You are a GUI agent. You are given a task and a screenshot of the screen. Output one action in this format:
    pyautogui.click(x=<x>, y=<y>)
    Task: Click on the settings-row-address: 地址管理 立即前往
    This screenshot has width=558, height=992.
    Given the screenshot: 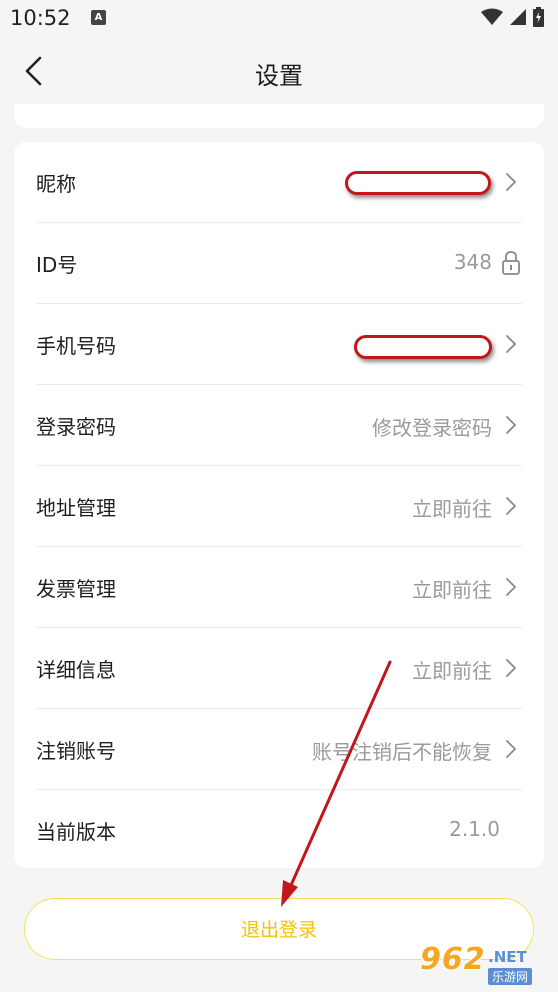 What is the action you would take?
    pyautogui.click(x=279, y=506)
    